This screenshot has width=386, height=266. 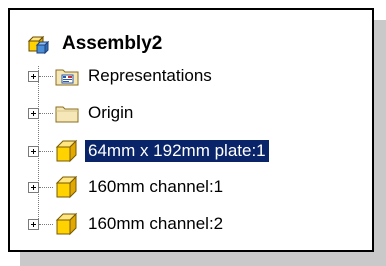 I want to click on assembly-icon, so click(x=40, y=44).